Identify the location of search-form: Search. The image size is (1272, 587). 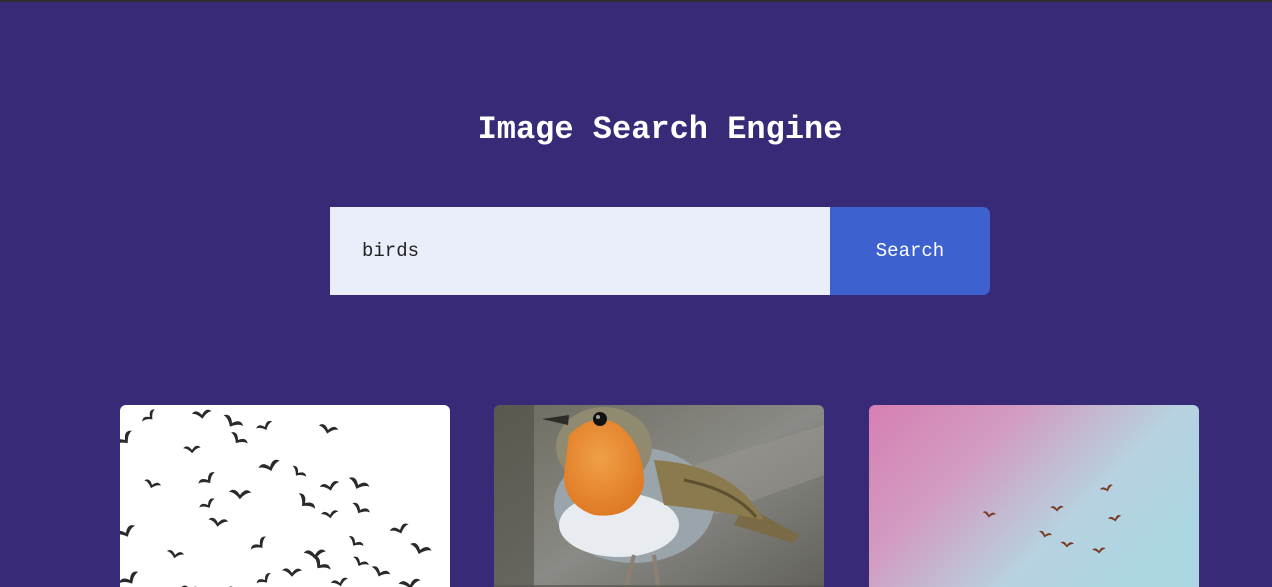
(660, 251).